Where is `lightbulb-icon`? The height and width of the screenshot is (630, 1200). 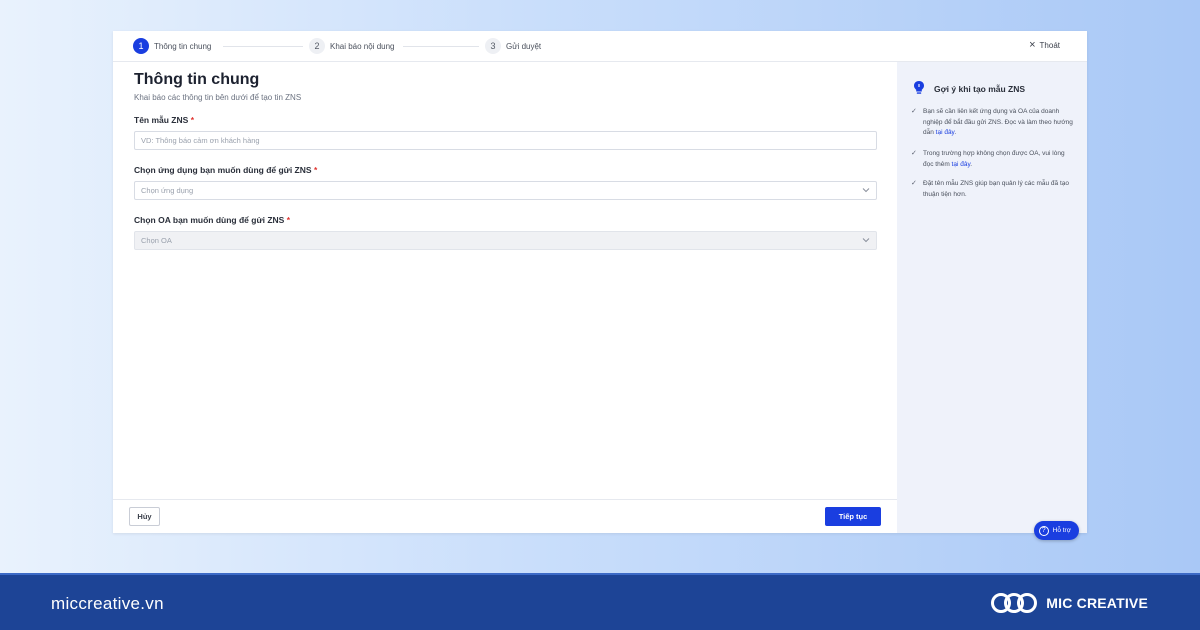 lightbulb-icon is located at coordinates (919, 87).